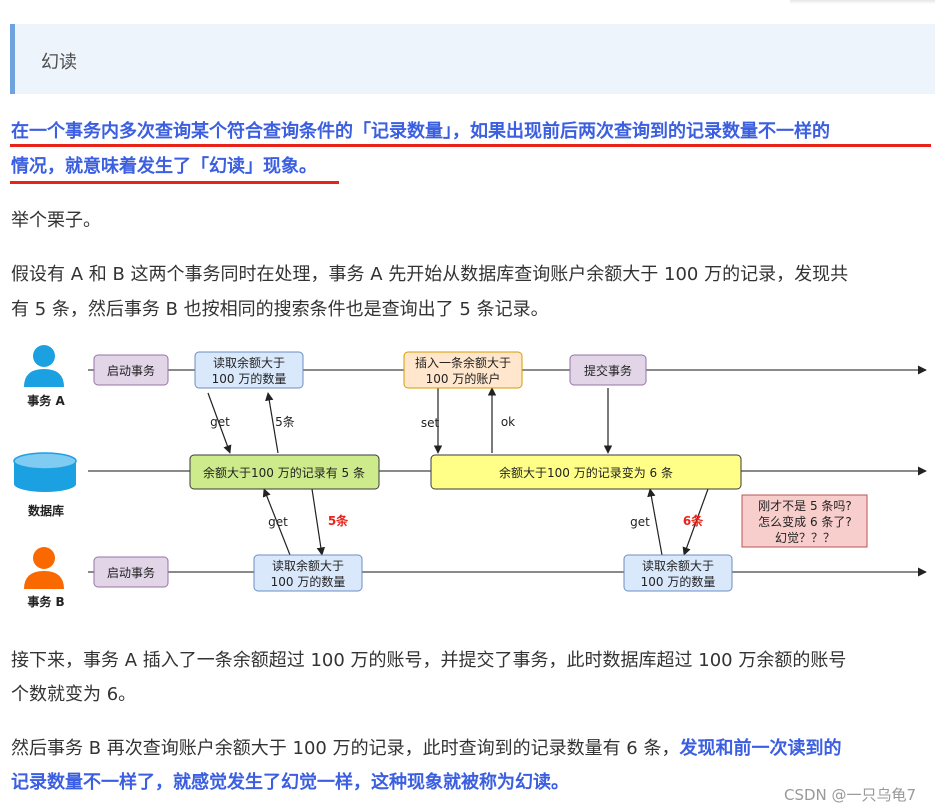  What do you see at coordinates (430, 423) in the screenshot?
I see `label-set: set` at bounding box center [430, 423].